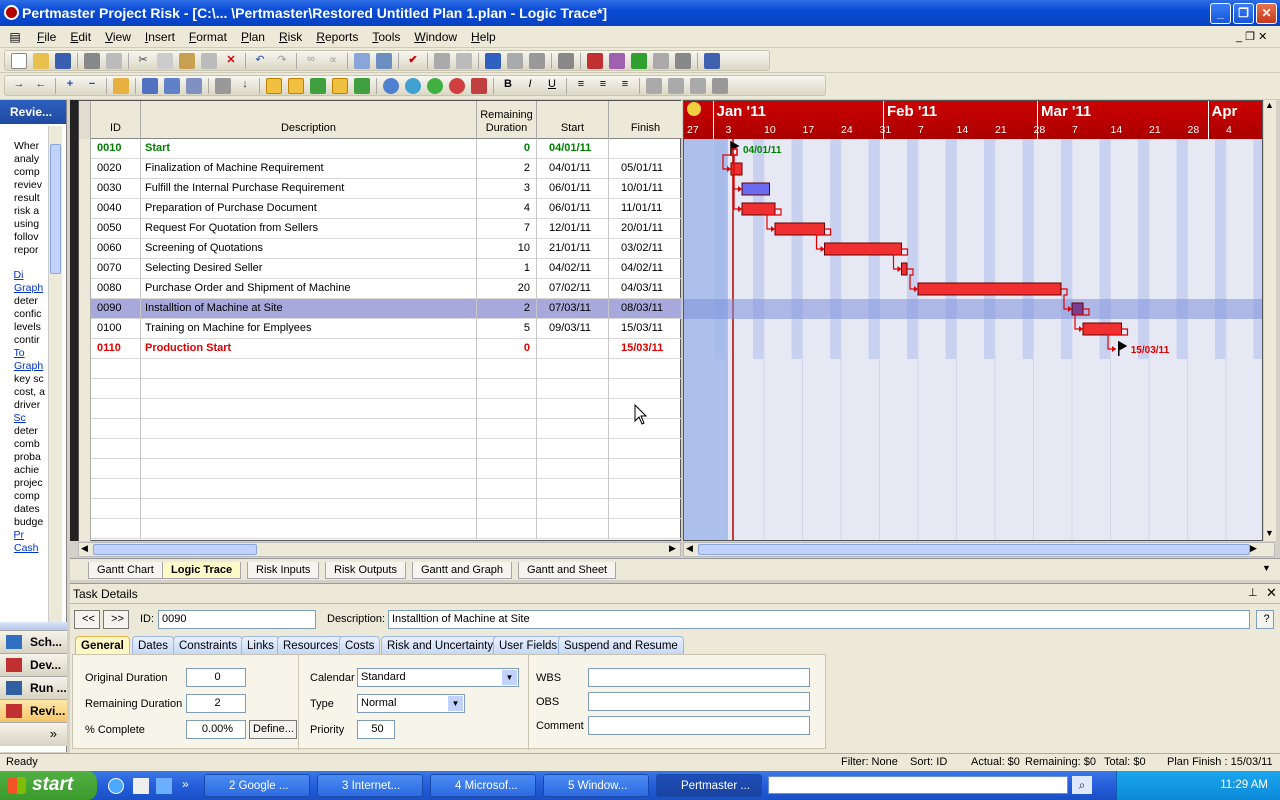 This screenshot has width=1280, height=800. Describe the element at coordinates (125, 570) in the screenshot. I see `tab-gantt-chart: Gantt Chart` at that location.